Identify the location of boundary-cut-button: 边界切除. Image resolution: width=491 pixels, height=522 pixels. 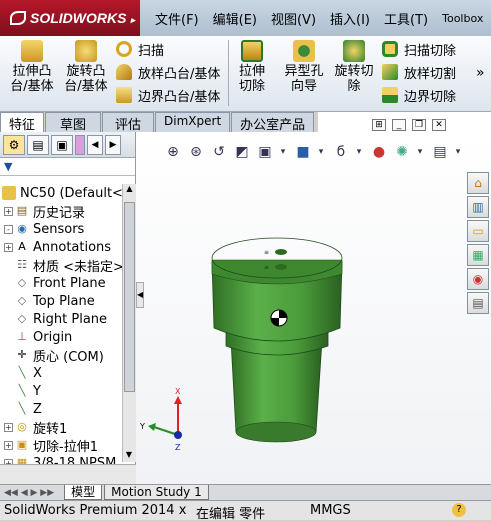
(419, 95).